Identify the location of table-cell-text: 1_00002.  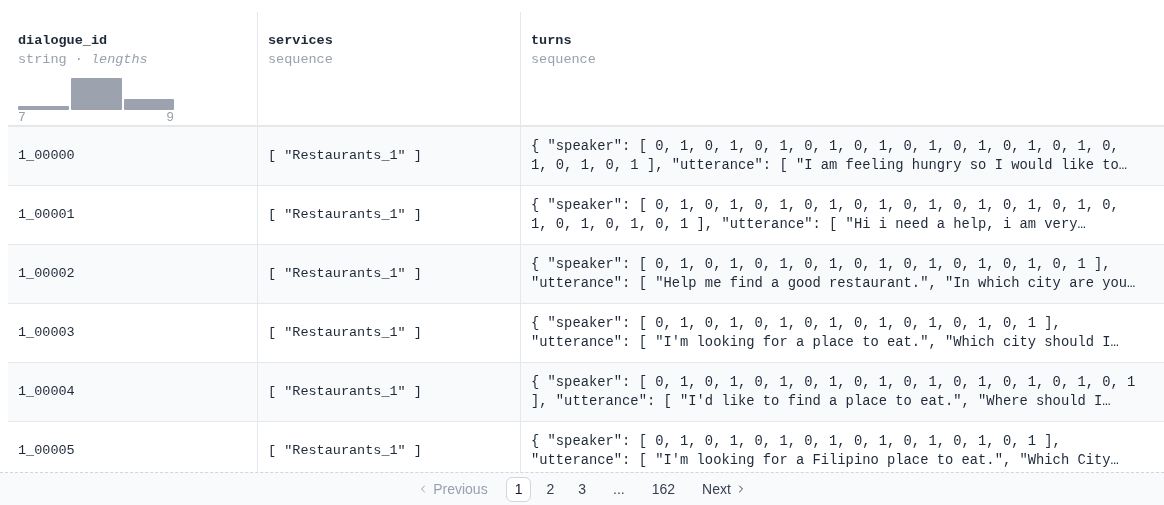
(46, 273).